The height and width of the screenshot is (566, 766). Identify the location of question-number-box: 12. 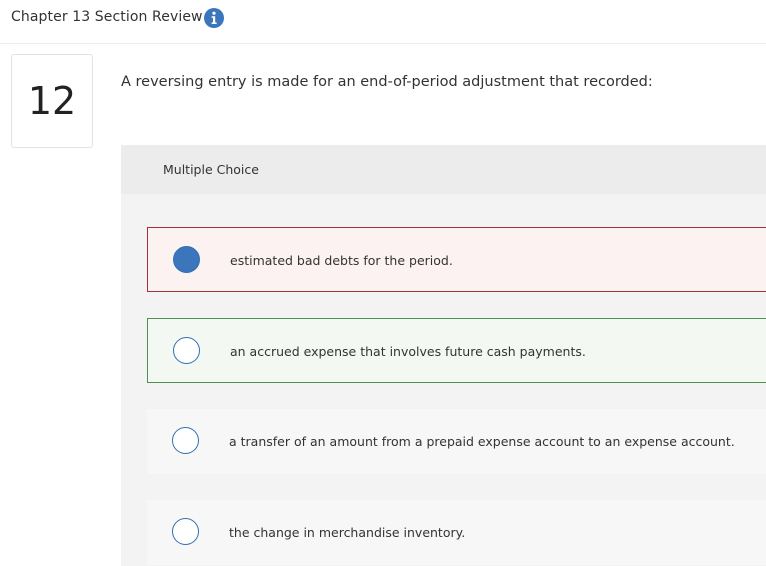
(52, 101).